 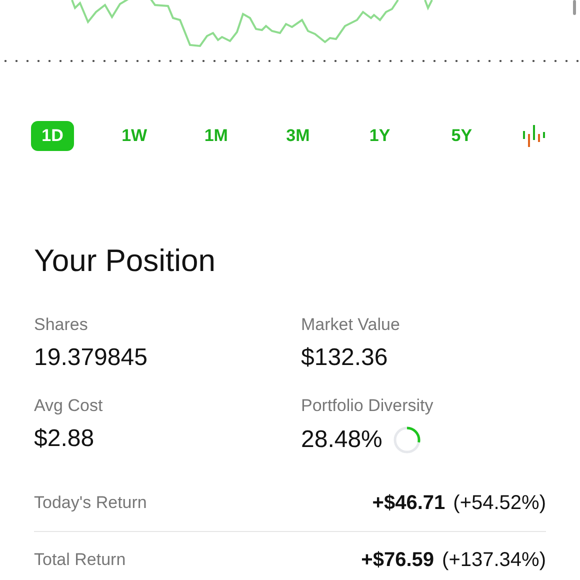 I want to click on stat-value: 28.48%, so click(x=341, y=440).